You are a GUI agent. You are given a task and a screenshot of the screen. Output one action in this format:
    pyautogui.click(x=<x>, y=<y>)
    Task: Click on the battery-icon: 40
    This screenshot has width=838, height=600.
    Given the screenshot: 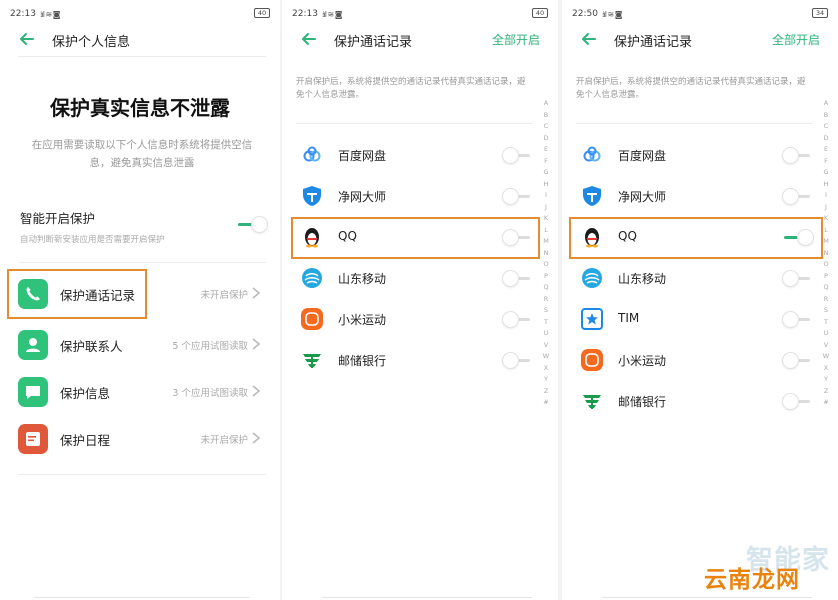 What is the action you would take?
    pyautogui.click(x=540, y=13)
    